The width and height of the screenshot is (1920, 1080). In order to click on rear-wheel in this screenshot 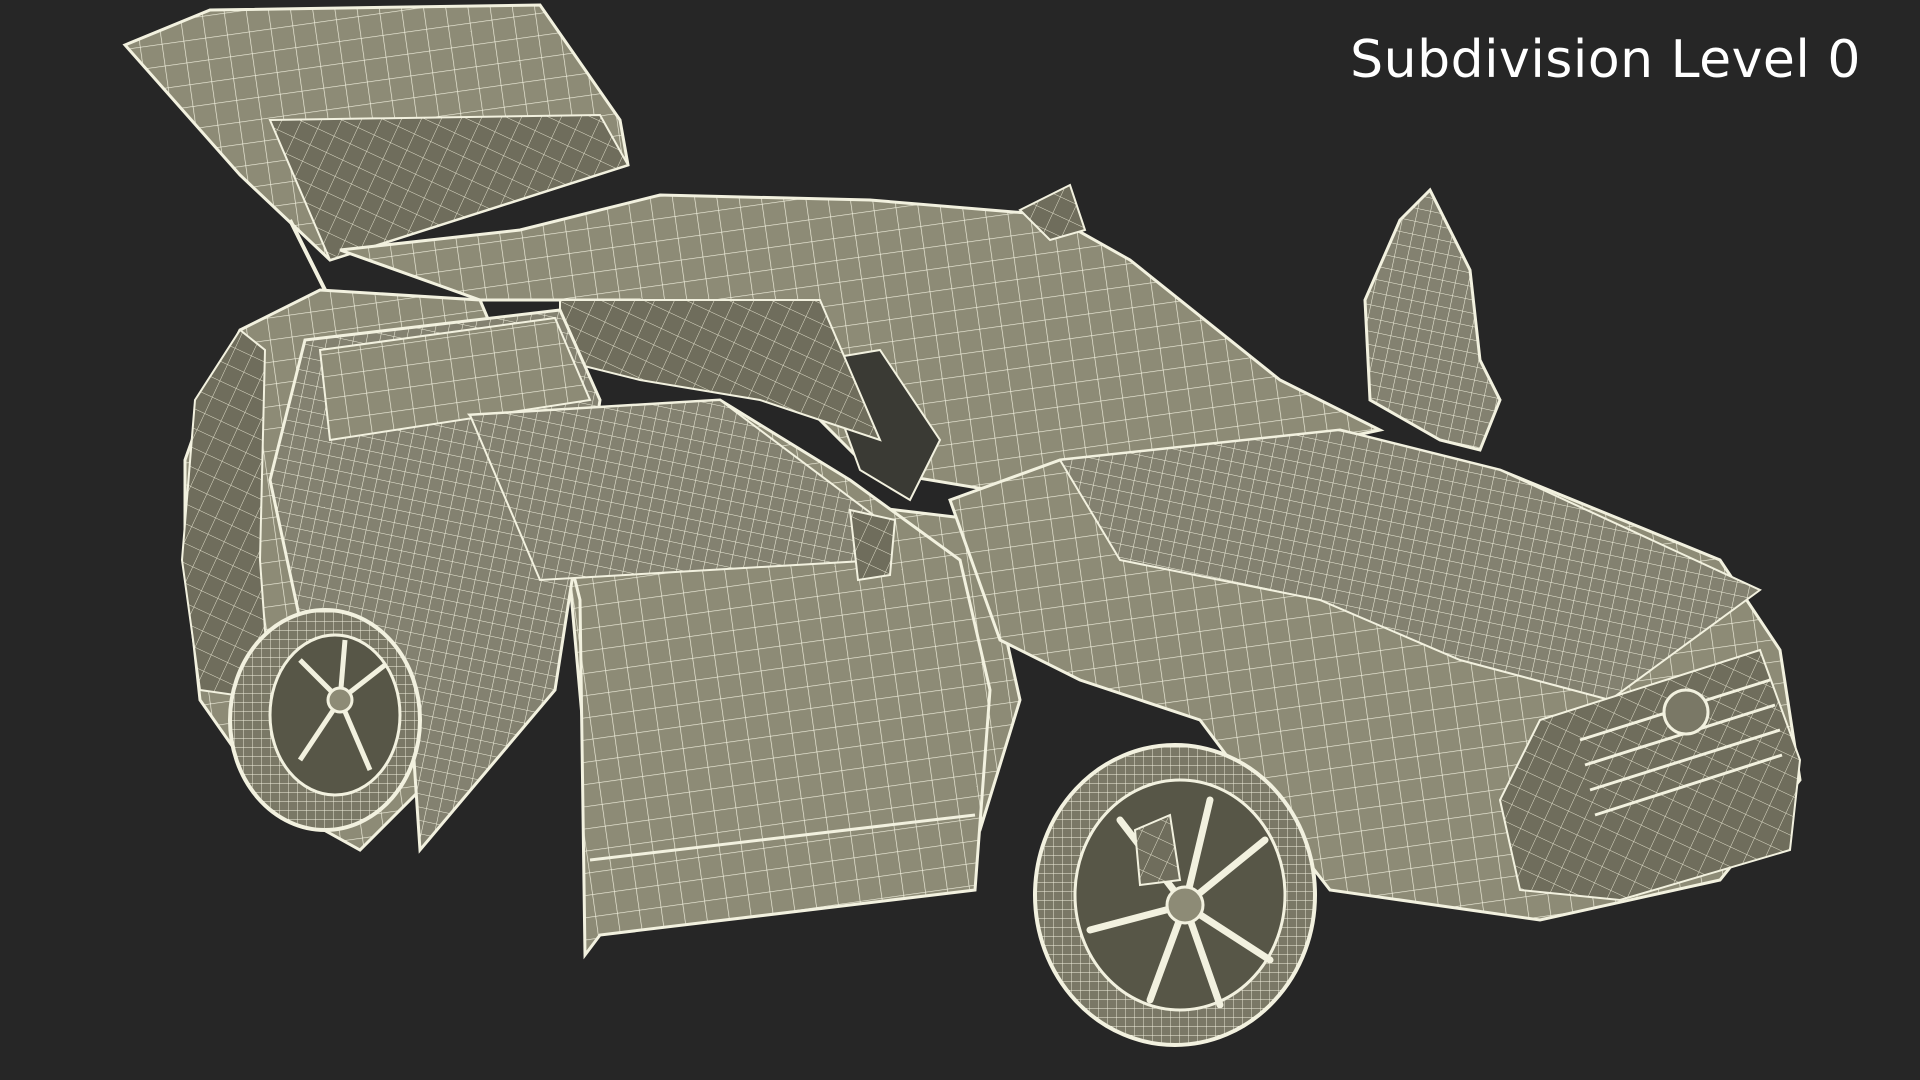, I will do `click(325, 720)`.